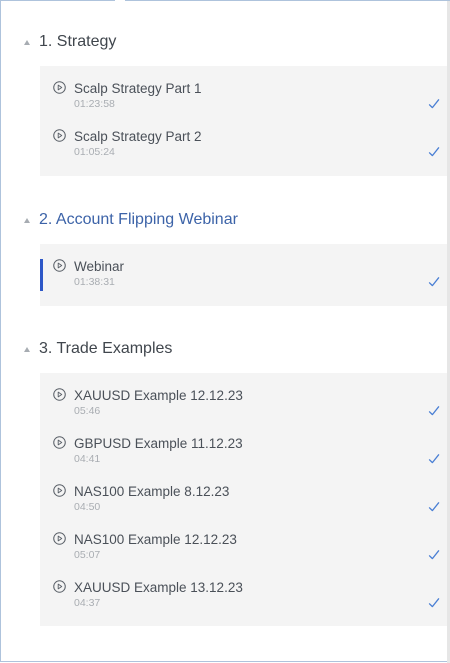  What do you see at coordinates (152, 491) in the screenshot?
I see `lesson-title: NAS100 Example 8.12.23` at bounding box center [152, 491].